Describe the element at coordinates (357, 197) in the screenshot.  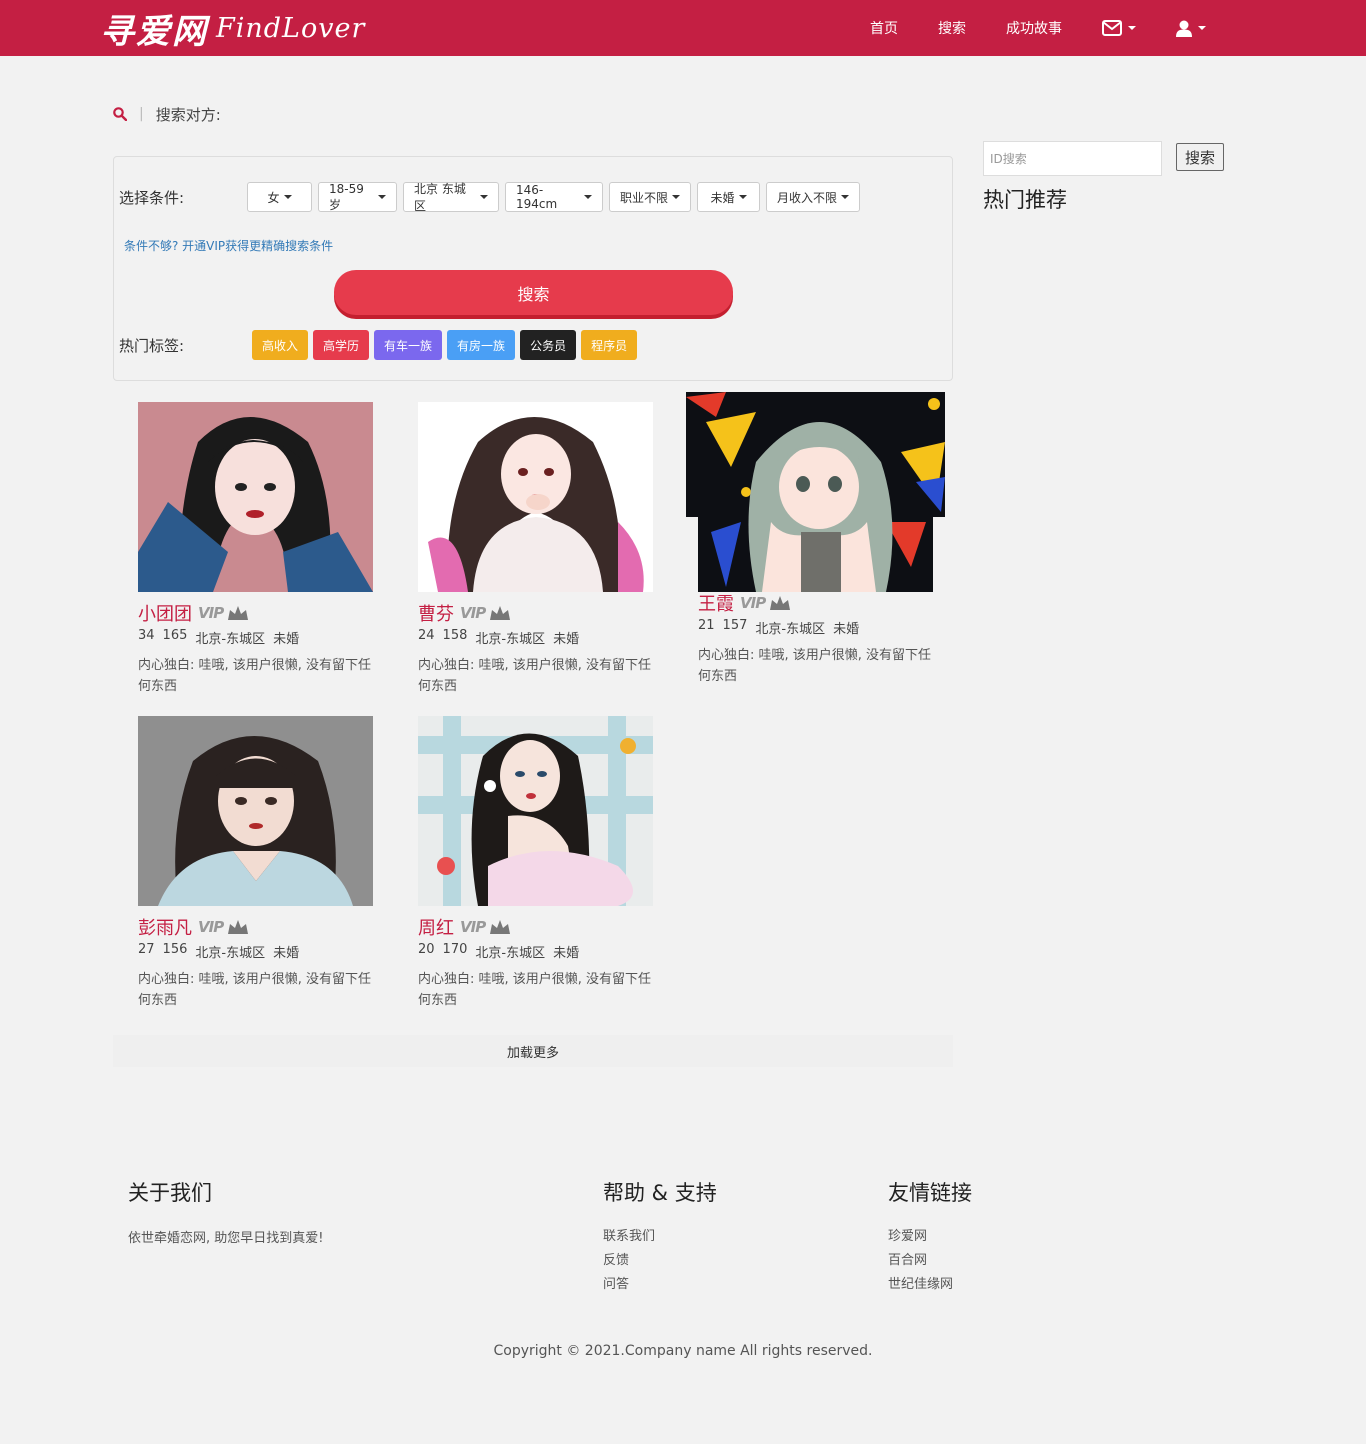
I see `age-select: 18-59岁` at that location.